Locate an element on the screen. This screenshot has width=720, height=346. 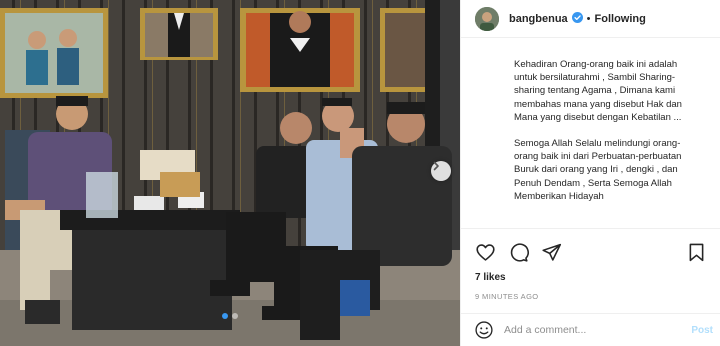
following-button: Following is located at coordinates (620, 19).